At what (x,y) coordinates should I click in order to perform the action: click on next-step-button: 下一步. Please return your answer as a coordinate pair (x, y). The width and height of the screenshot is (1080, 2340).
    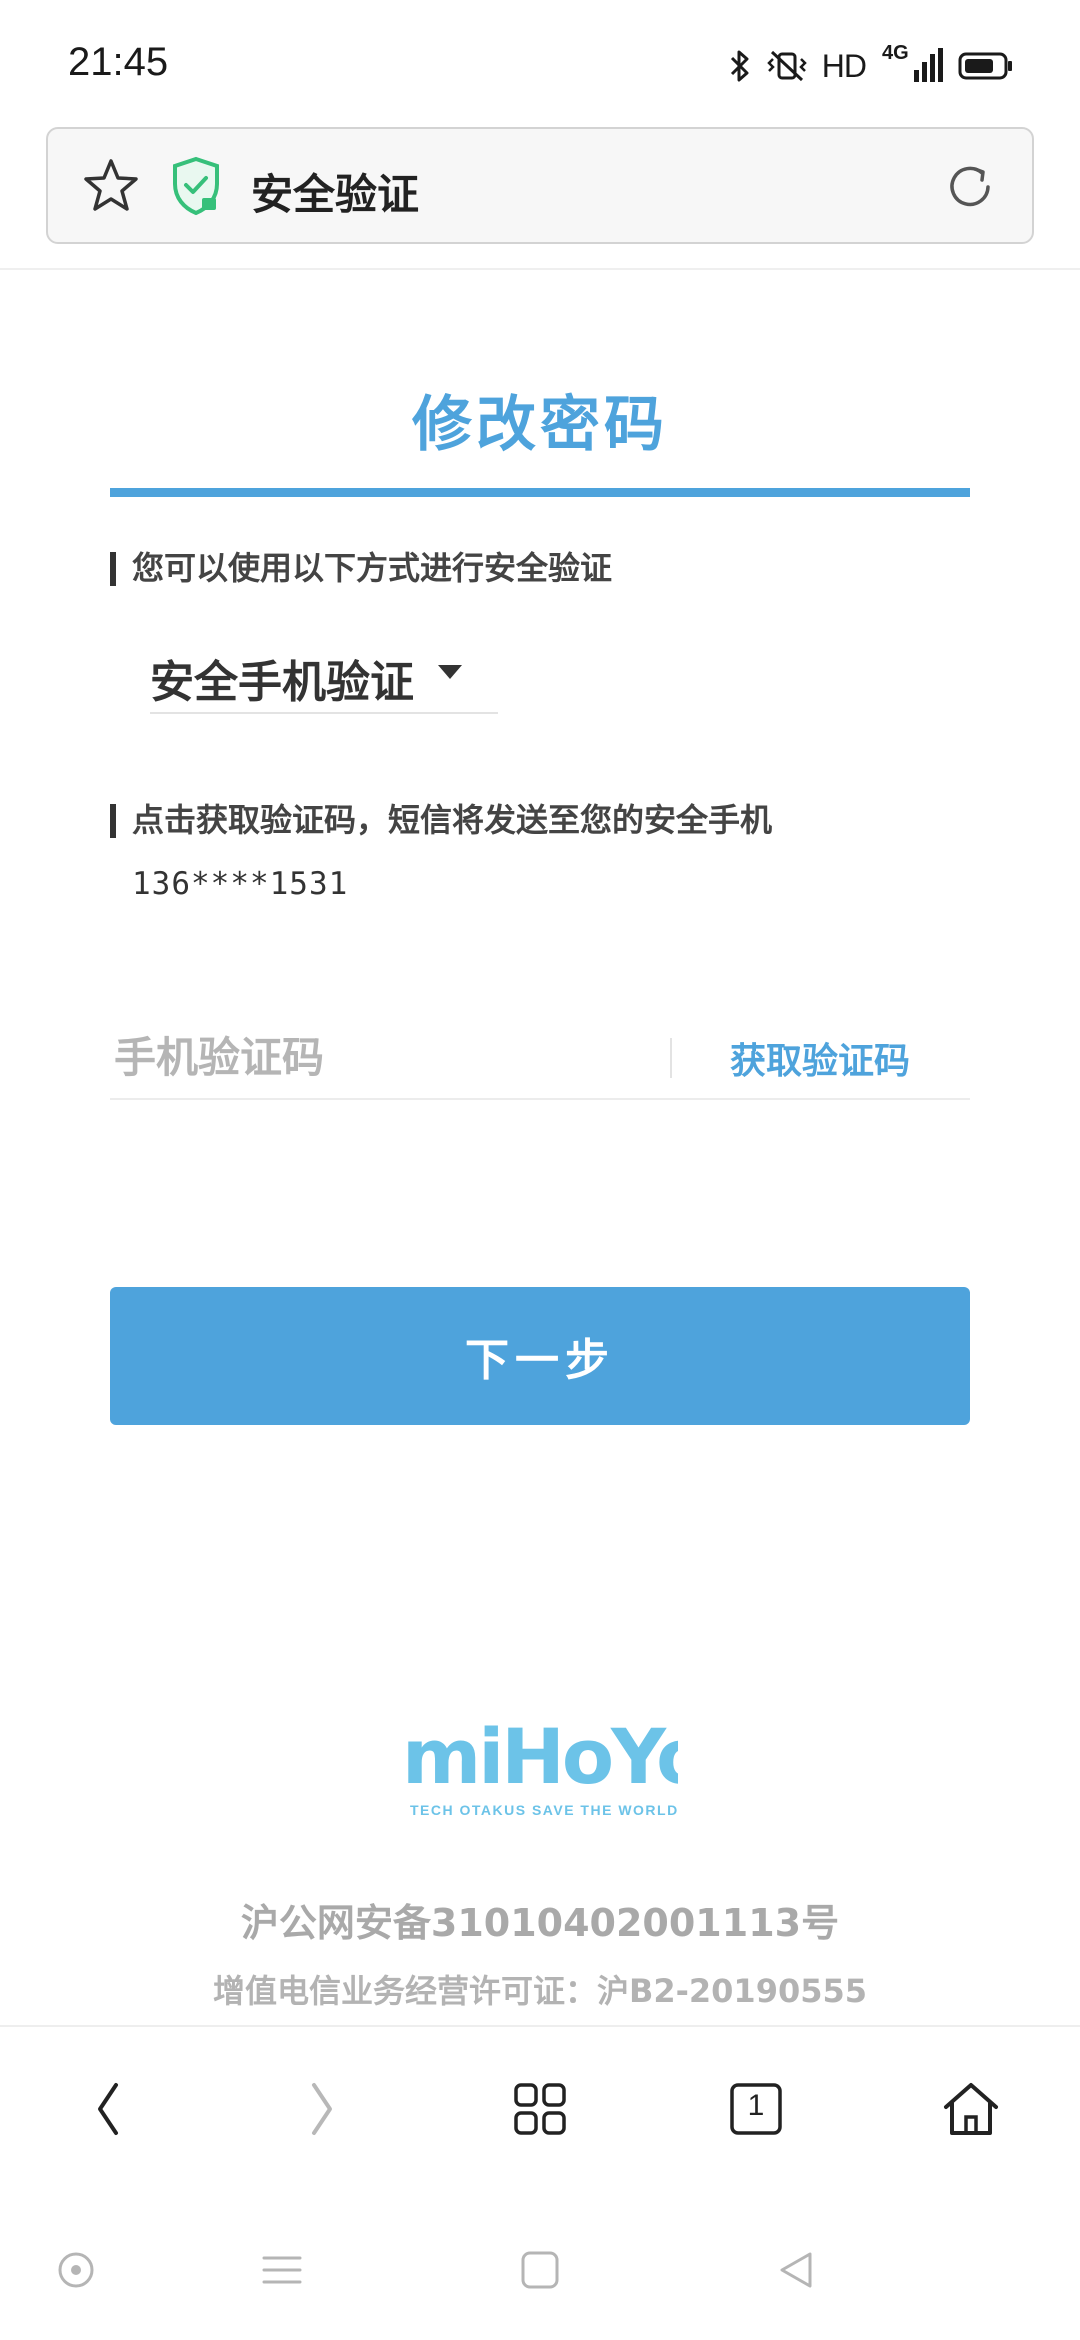
    Looking at the image, I should click on (540, 1356).